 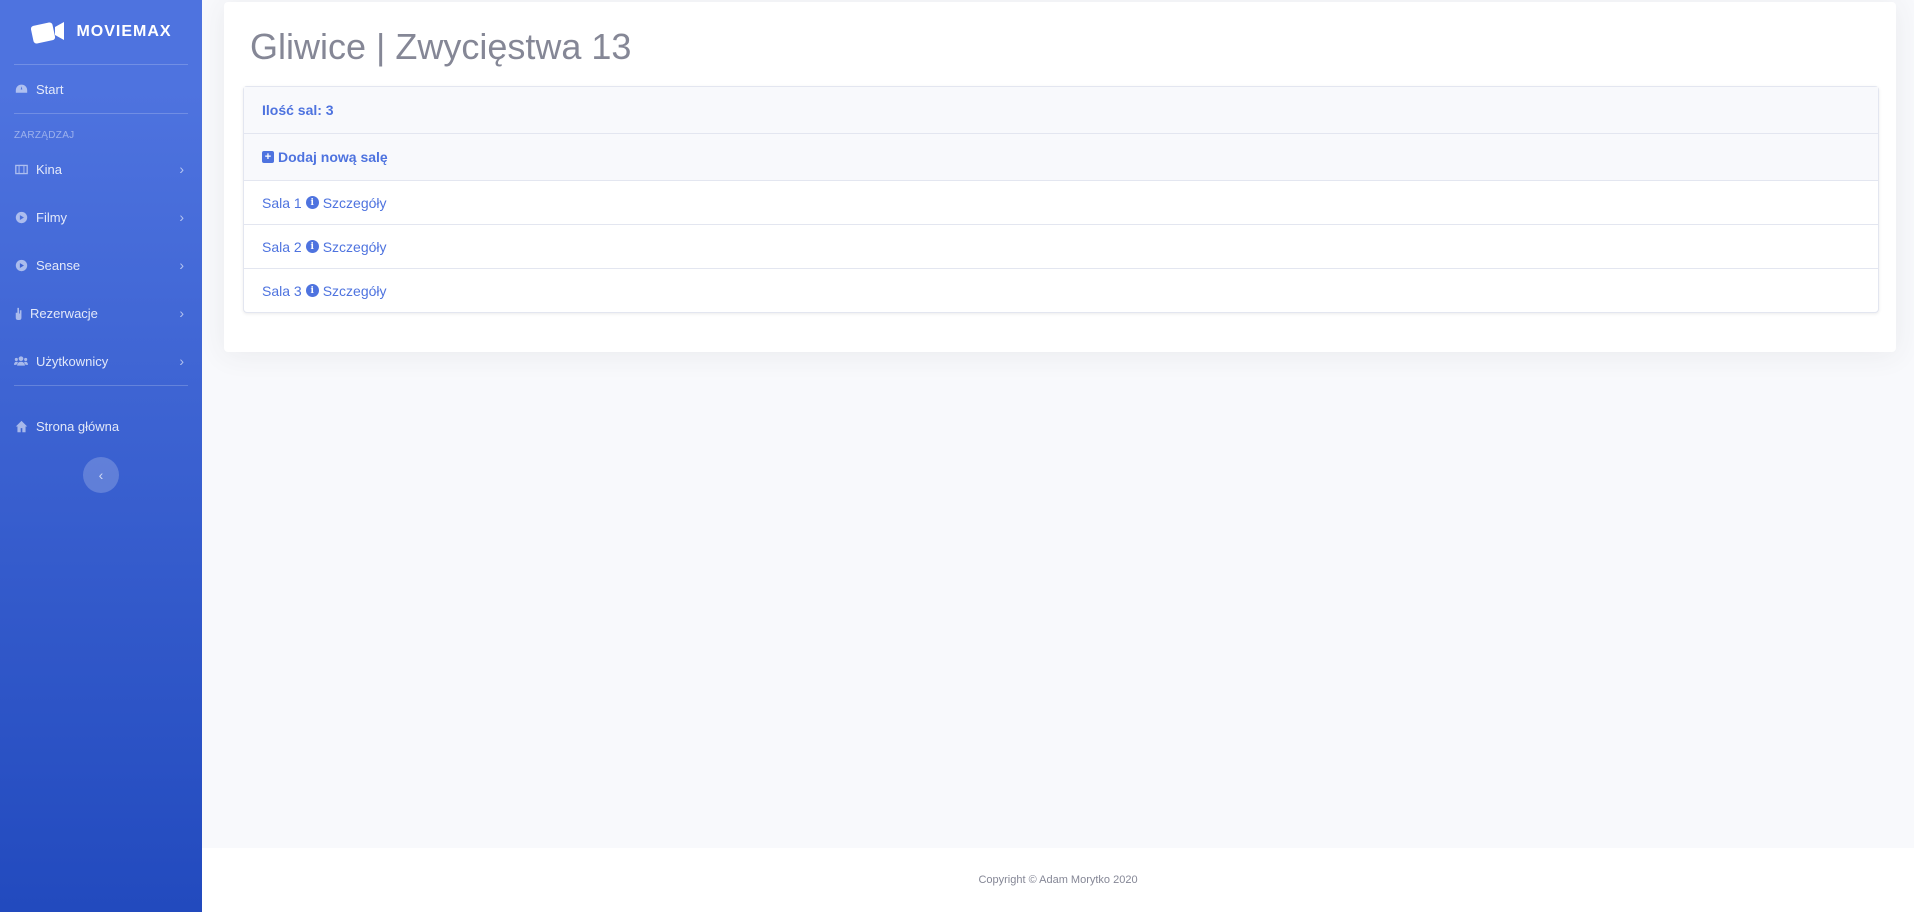 What do you see at coordinates (333, 157) in the screenshot?
I see `add-room-label: Dodaj nową salę` at bounding box center [333, 157].